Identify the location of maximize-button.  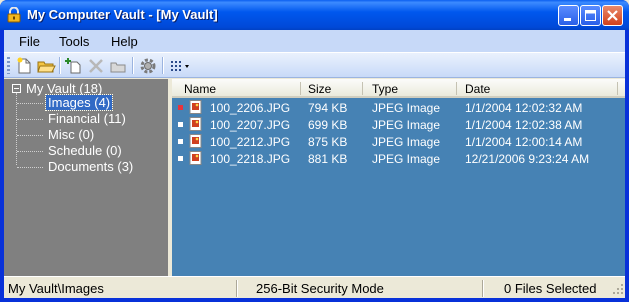
(590, 15).